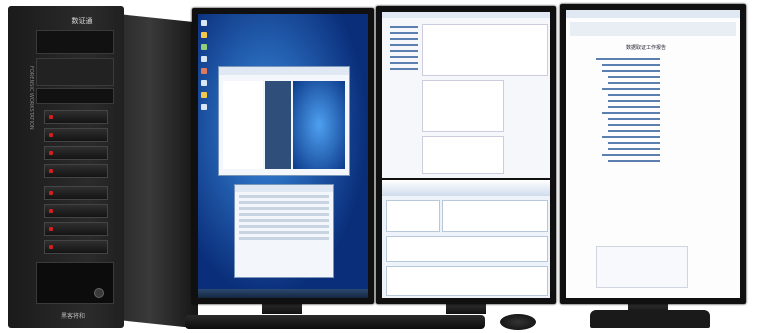 The image size is (758, 333). What do you see at coordinates (650, 319) in the screenshot?
I see `monitor-base` at bounding box center [650, 319].